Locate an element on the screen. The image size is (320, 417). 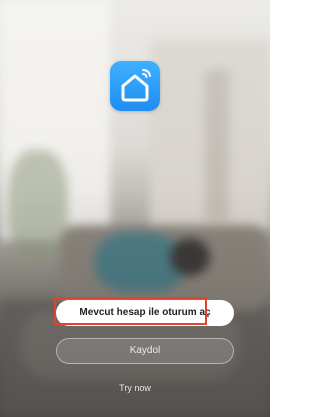
register-button: Kaydol is located at coordinates (145, 351).